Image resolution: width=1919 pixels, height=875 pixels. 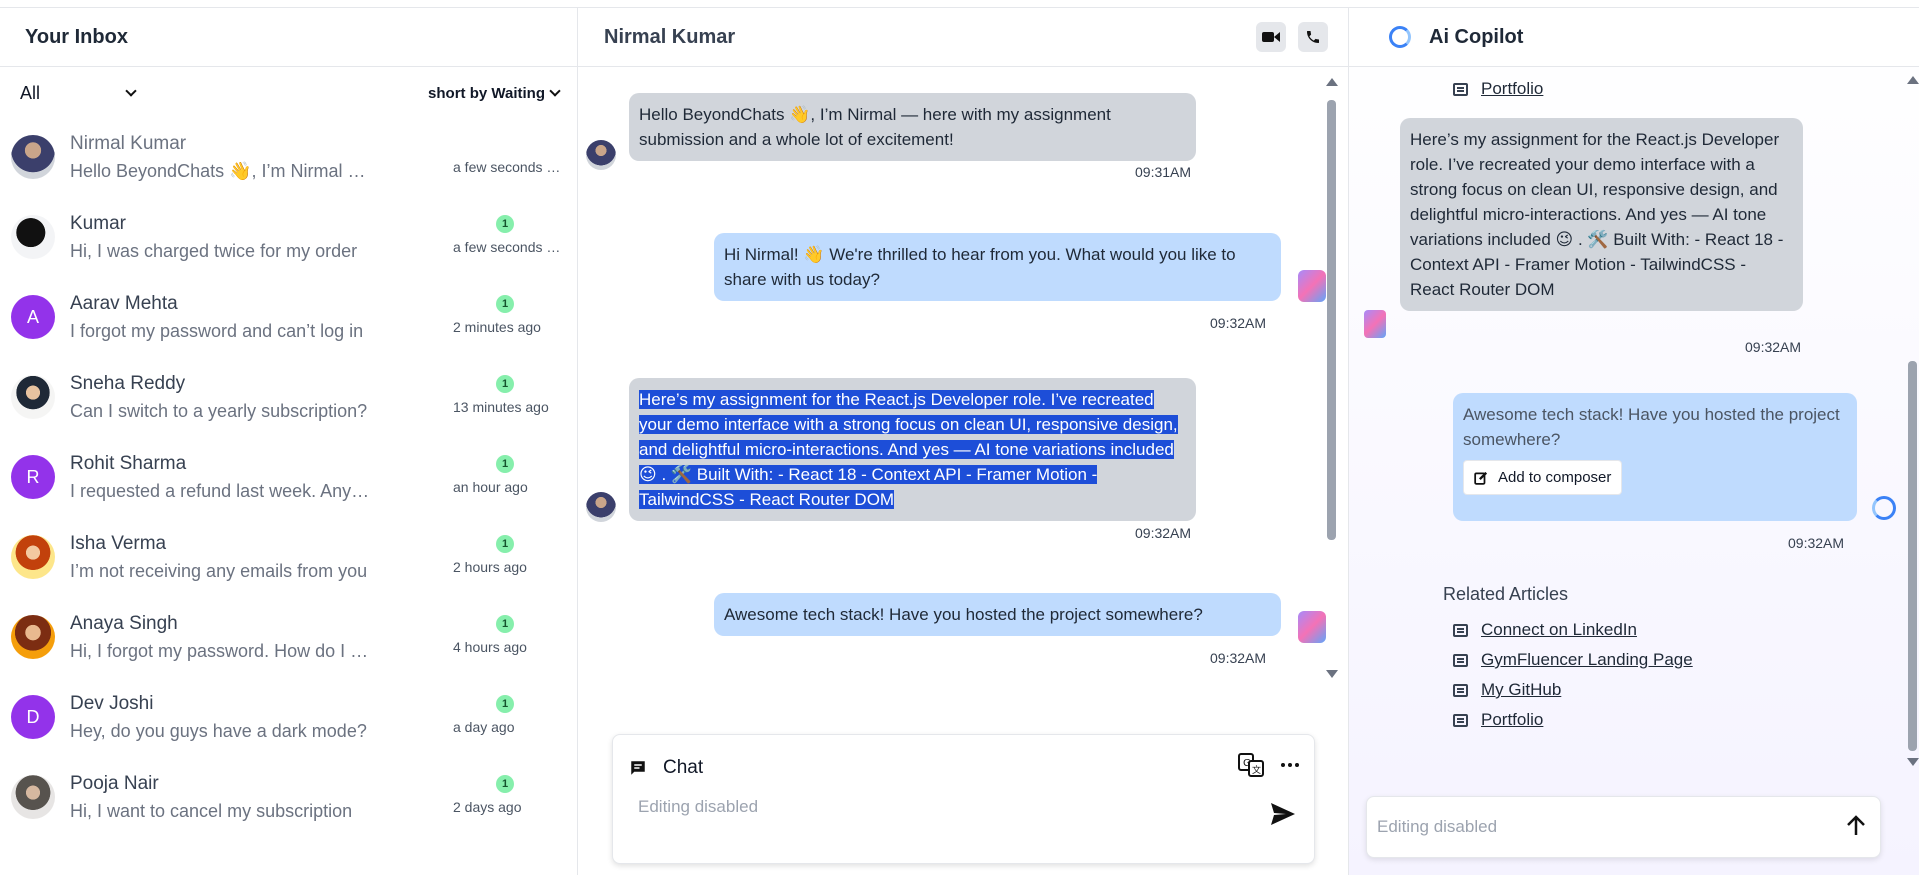 What do you see at coordinates (1559, 630) in the screenshot?
I see `related-link-label: Connect on LinkedIn` at bounding box center [1559, 630].